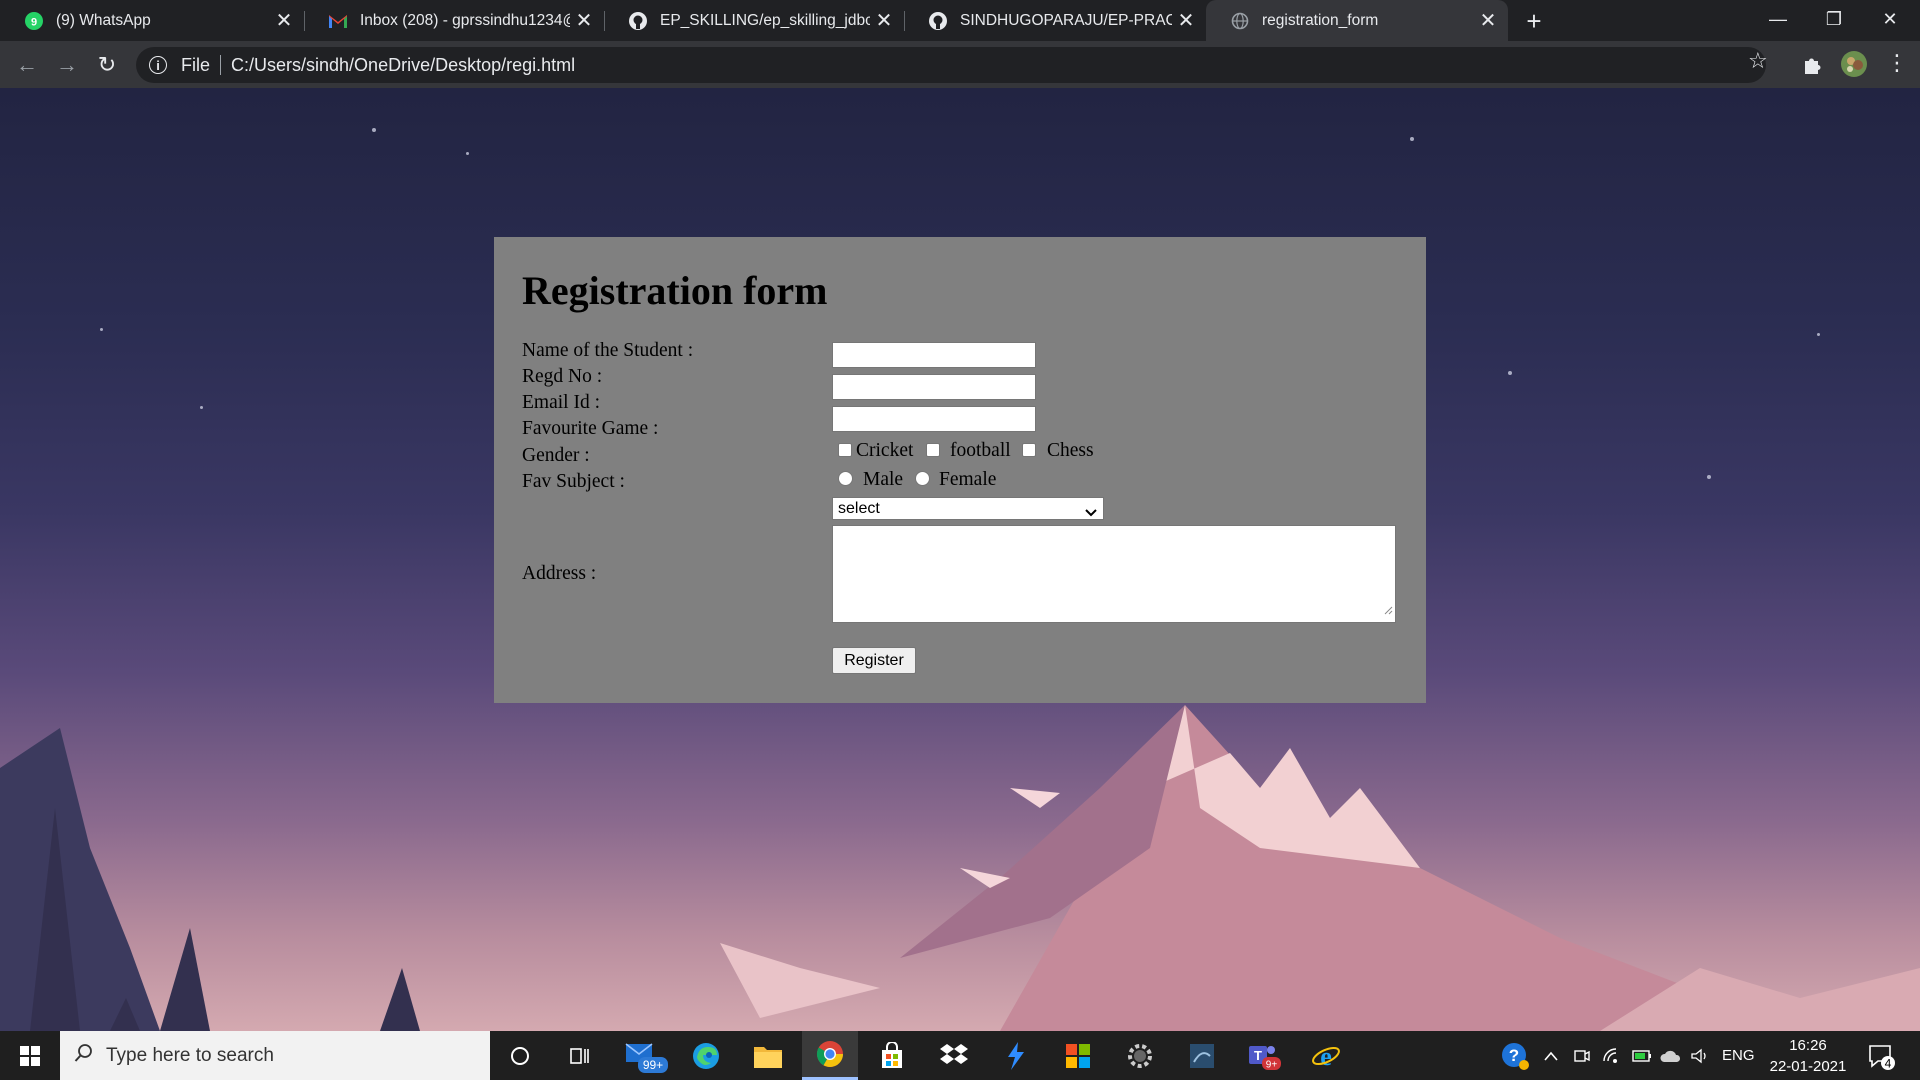 The image size is (1920, 1080). I want to click on dropbox-icon, so click(954, 1055).